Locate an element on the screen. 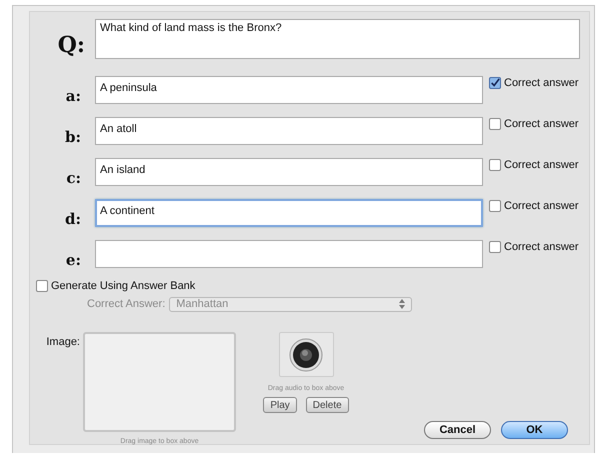  correct-answer-label: Correct Answer: is located at coordinates (126, 304).